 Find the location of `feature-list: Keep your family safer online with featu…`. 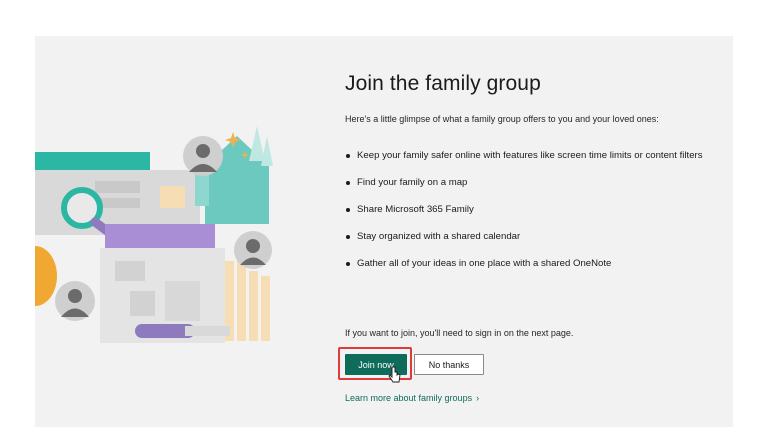

feature-list: Keep your family safer online with featu… is located at coordinates (537, 210).